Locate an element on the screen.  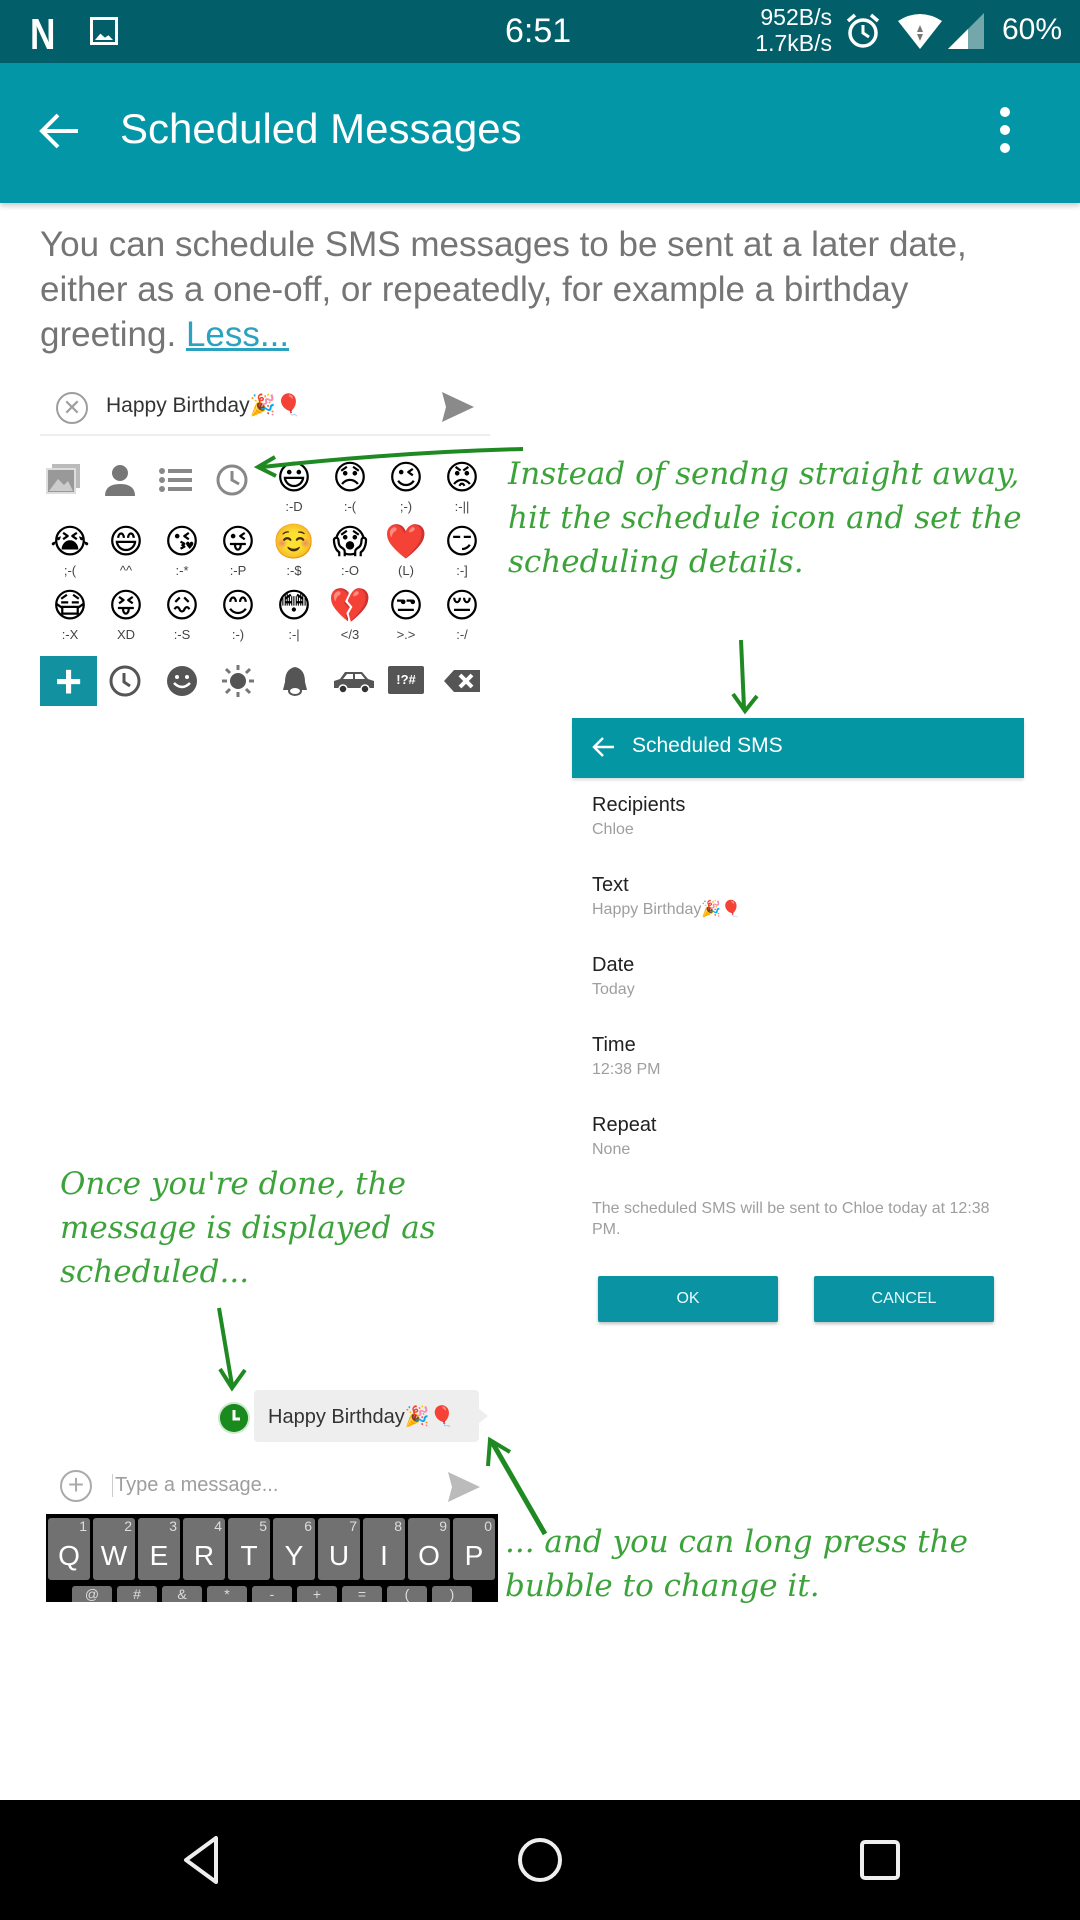
key: ( is located at coordinates (407, 1594).